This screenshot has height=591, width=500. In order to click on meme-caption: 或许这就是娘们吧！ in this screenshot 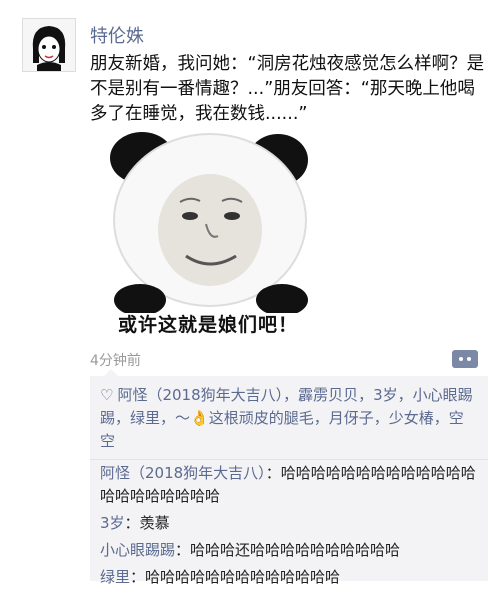, I will do `click(208, 325)`.